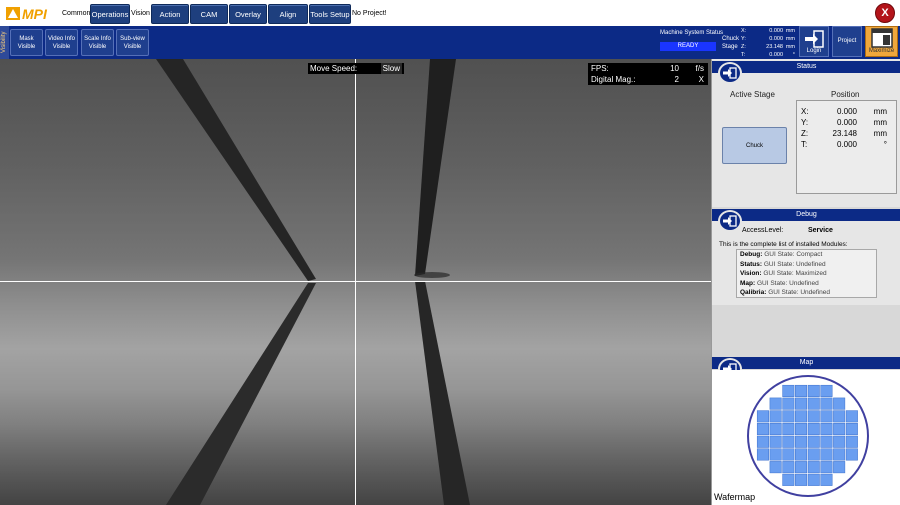  Describe the element at coordinates (881, 38) in the screenshot. I see `maximize-icon` at that location.